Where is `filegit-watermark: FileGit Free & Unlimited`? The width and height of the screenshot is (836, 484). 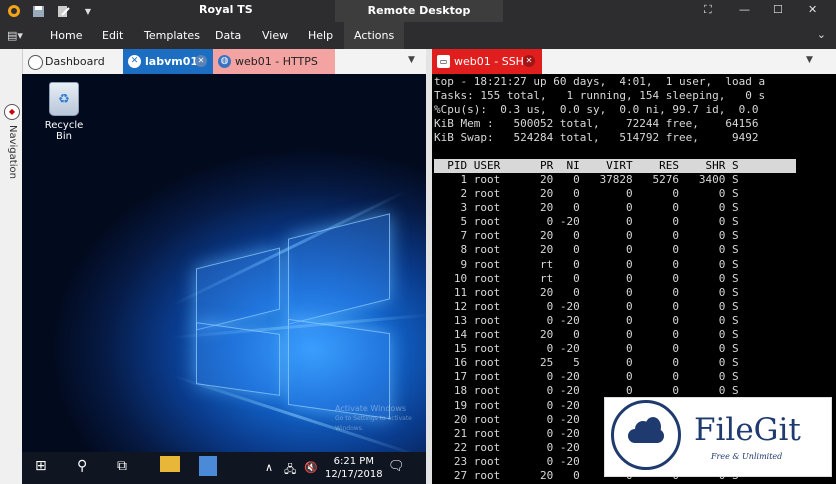 filegit-watermark: FileGit Free & Unlimited is located at coordinates (718, 437).